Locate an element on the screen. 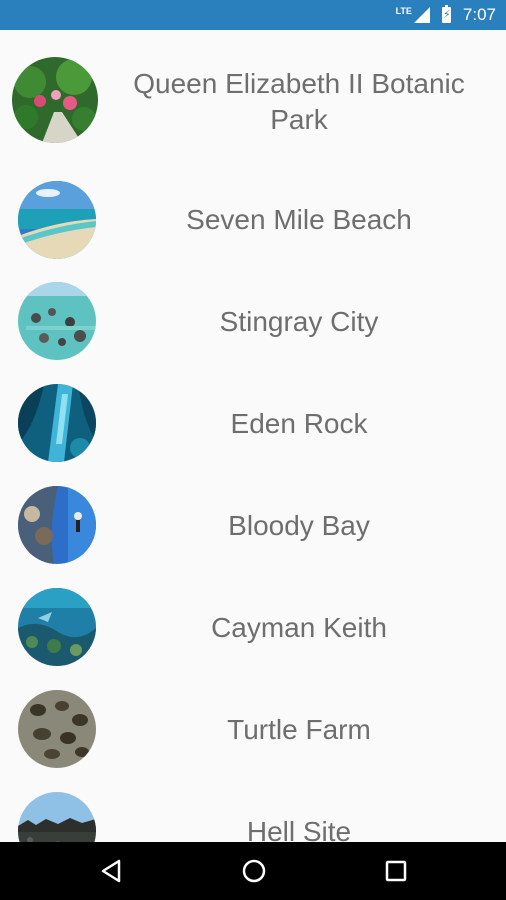  recents-square-icon is located at coordinates (396, 871).